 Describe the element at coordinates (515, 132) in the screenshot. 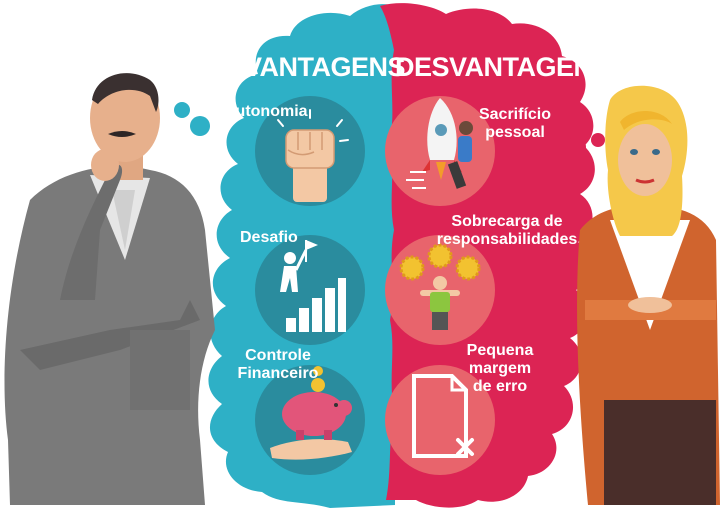

I see `sacrificio-label-line2: pessoal` at that location.